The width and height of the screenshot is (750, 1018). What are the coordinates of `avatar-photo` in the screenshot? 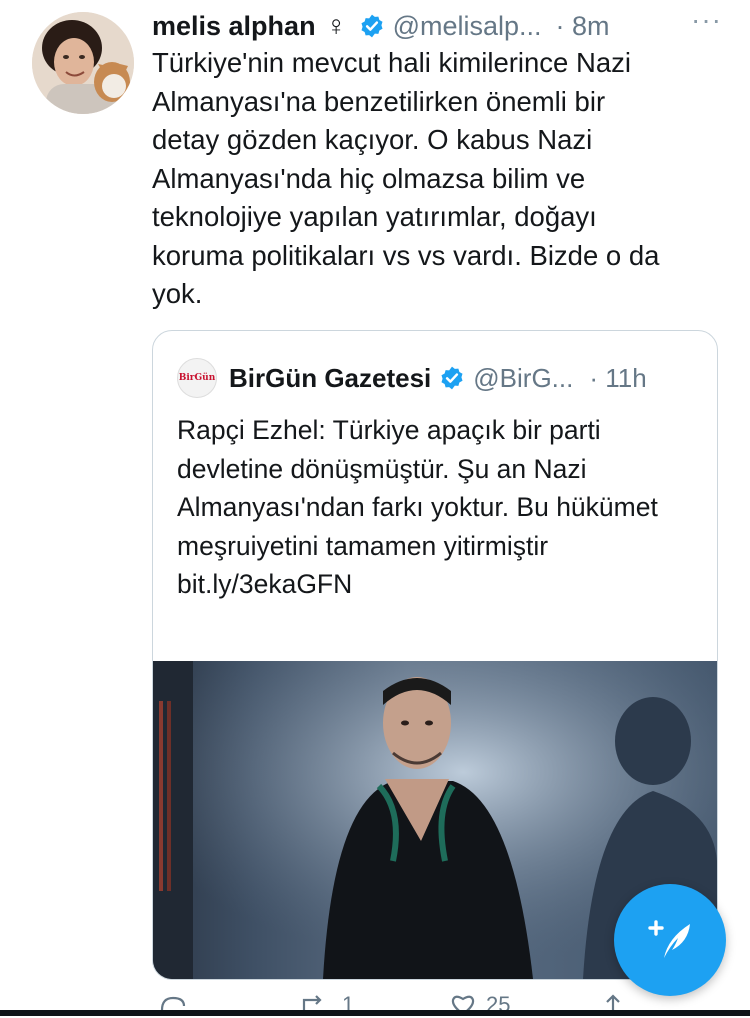 It's located at (83, 63).